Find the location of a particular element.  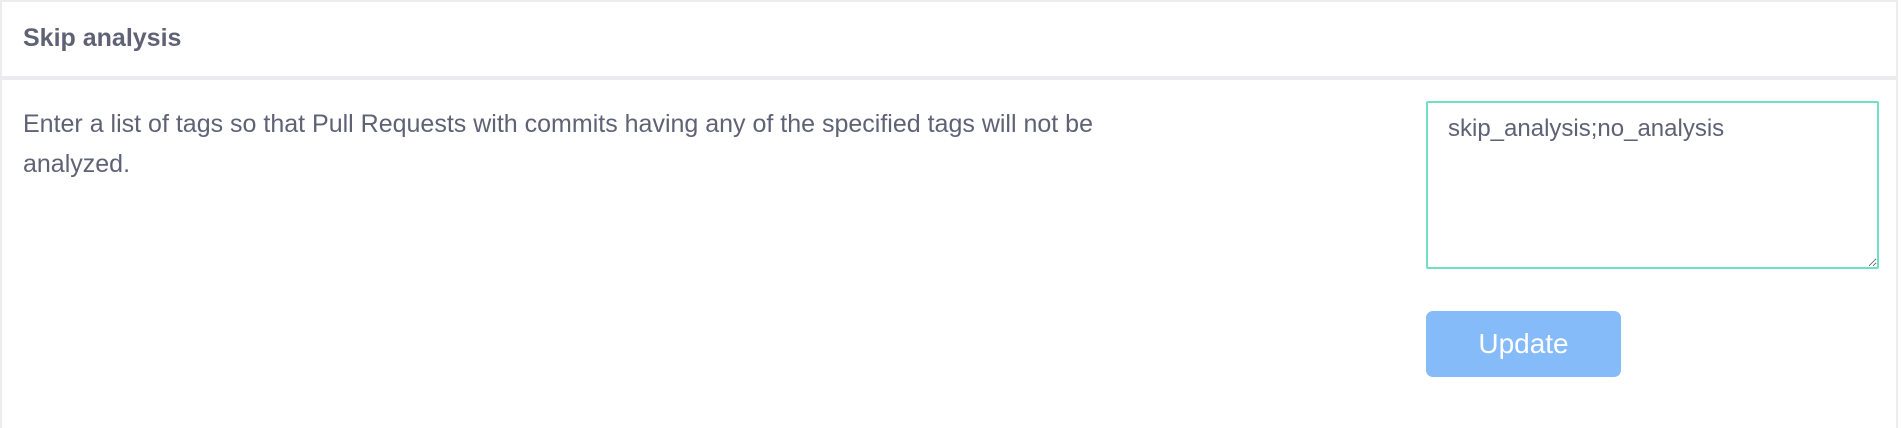

skip-tags-textarea is located at coordinates (1652, 185).